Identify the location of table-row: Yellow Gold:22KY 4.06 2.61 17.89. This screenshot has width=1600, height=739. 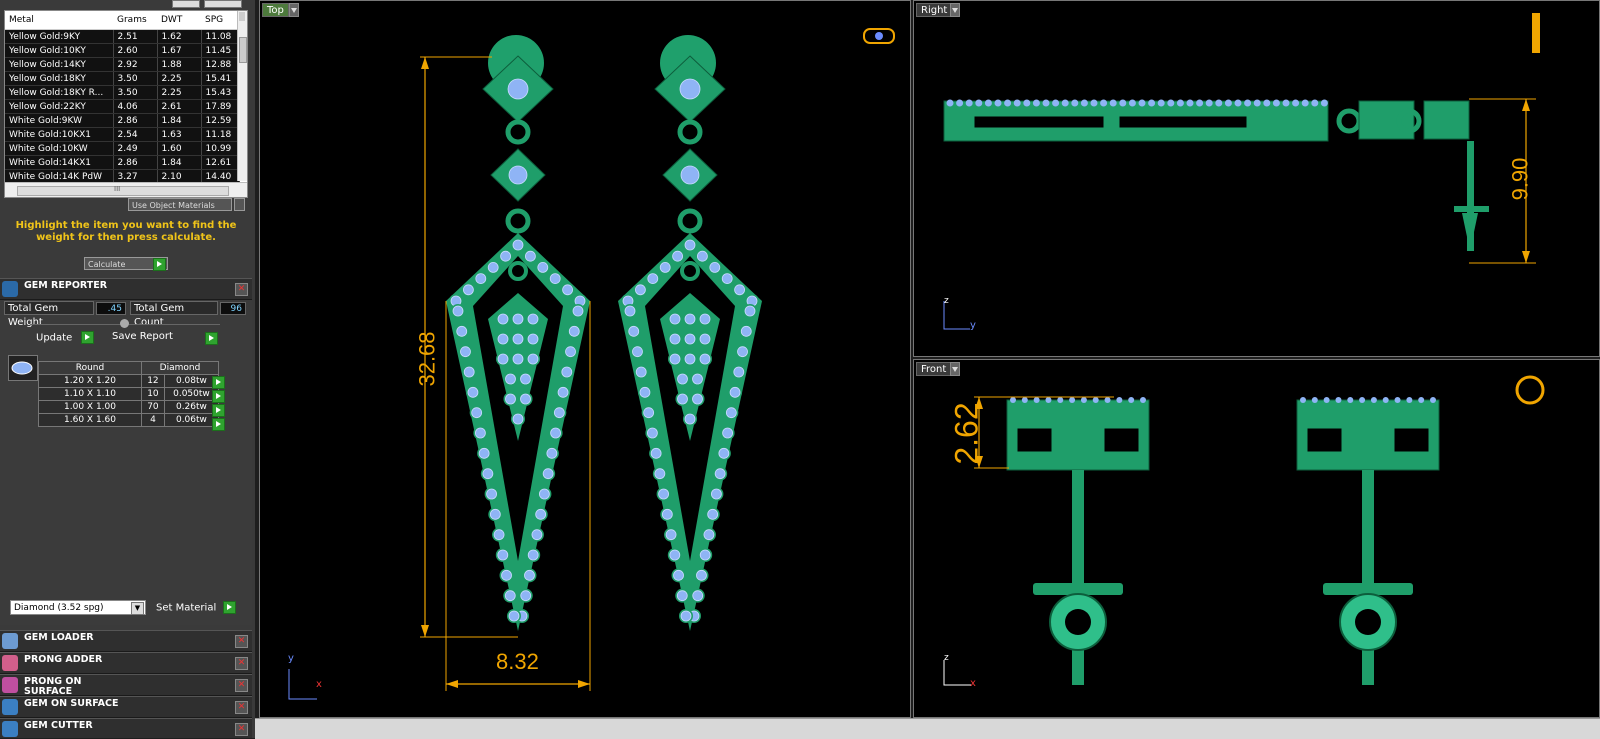
(122, 106).